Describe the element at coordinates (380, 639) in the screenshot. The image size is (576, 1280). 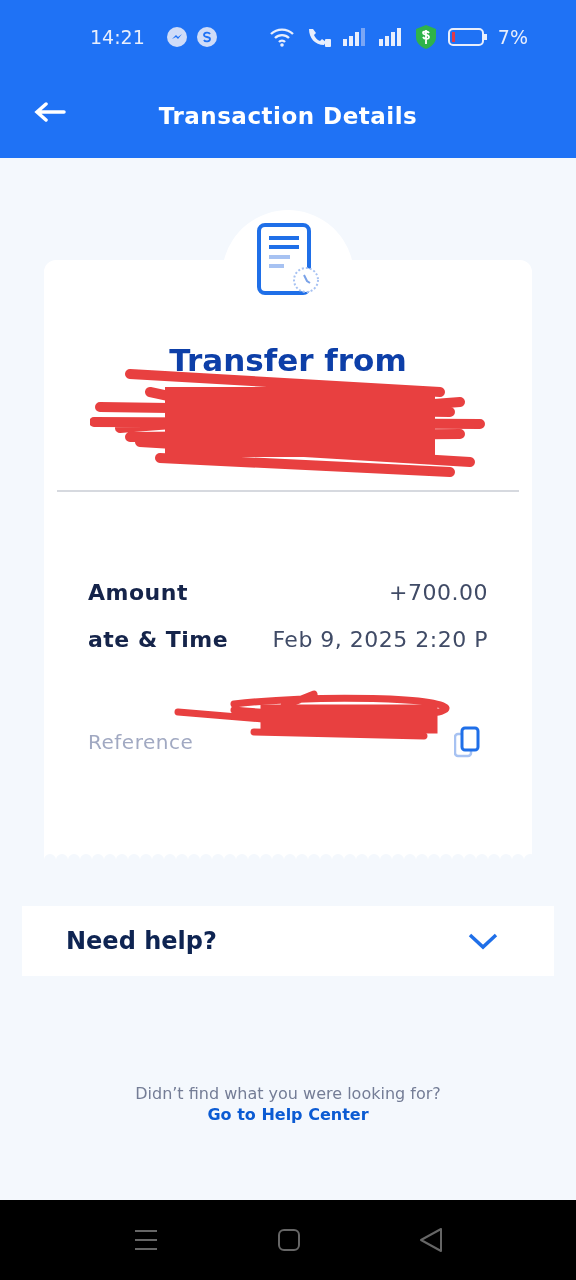
I see `detail-value: Feb 9, 2025 2:20 P` at that location.